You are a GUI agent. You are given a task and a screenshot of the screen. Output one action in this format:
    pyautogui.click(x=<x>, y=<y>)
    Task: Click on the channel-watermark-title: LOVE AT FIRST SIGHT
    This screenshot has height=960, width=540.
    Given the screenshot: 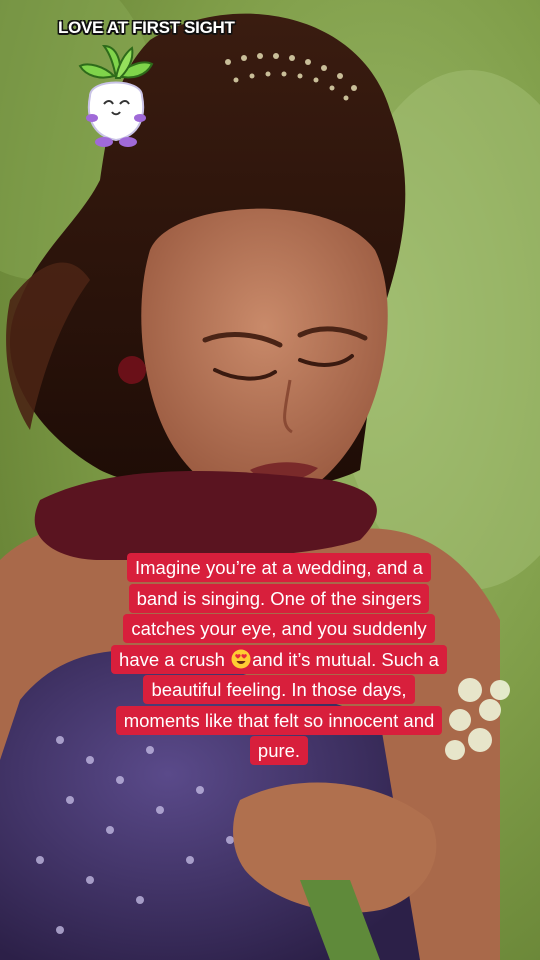 What is the action you would take?
    pyautogui.click(x=146, y=27)
    